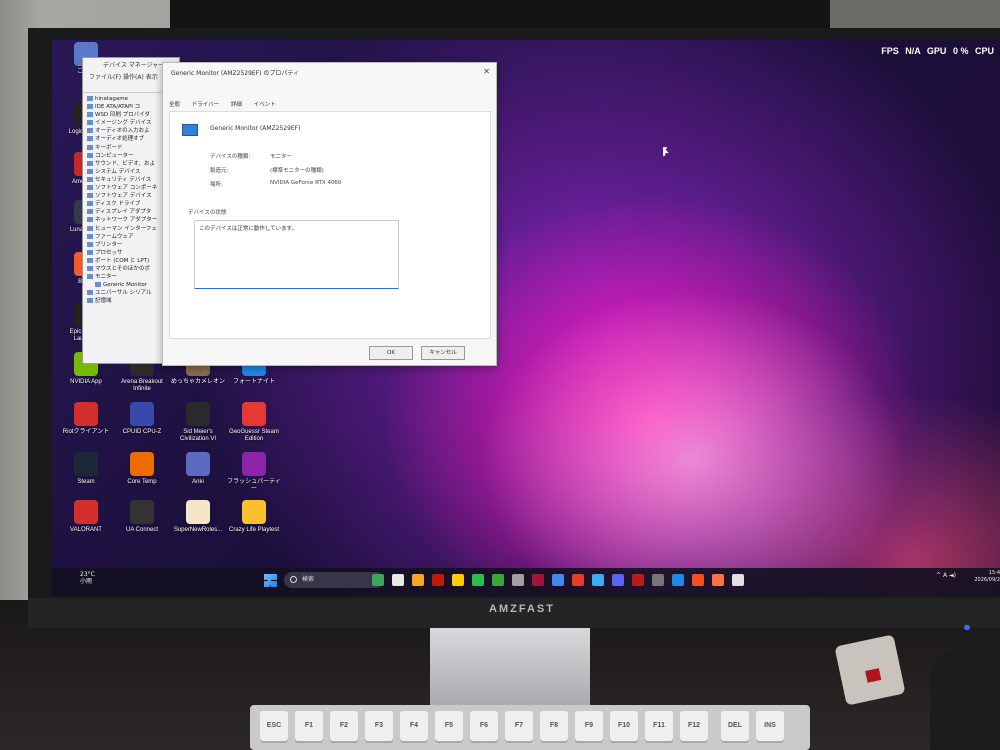  What do you see at coordinates (254, 435) in the screenshot?
I see `desktop-icon-label: GeoGuessr Steam Edition` at bounding box center [254, 435].